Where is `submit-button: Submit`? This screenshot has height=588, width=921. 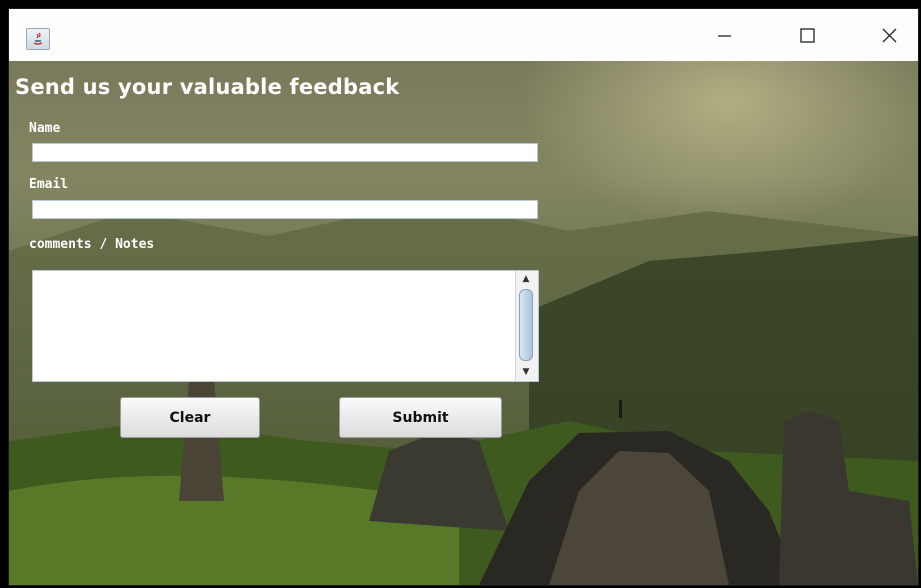 submit-button: Submit is located at coordinates (420, 417).